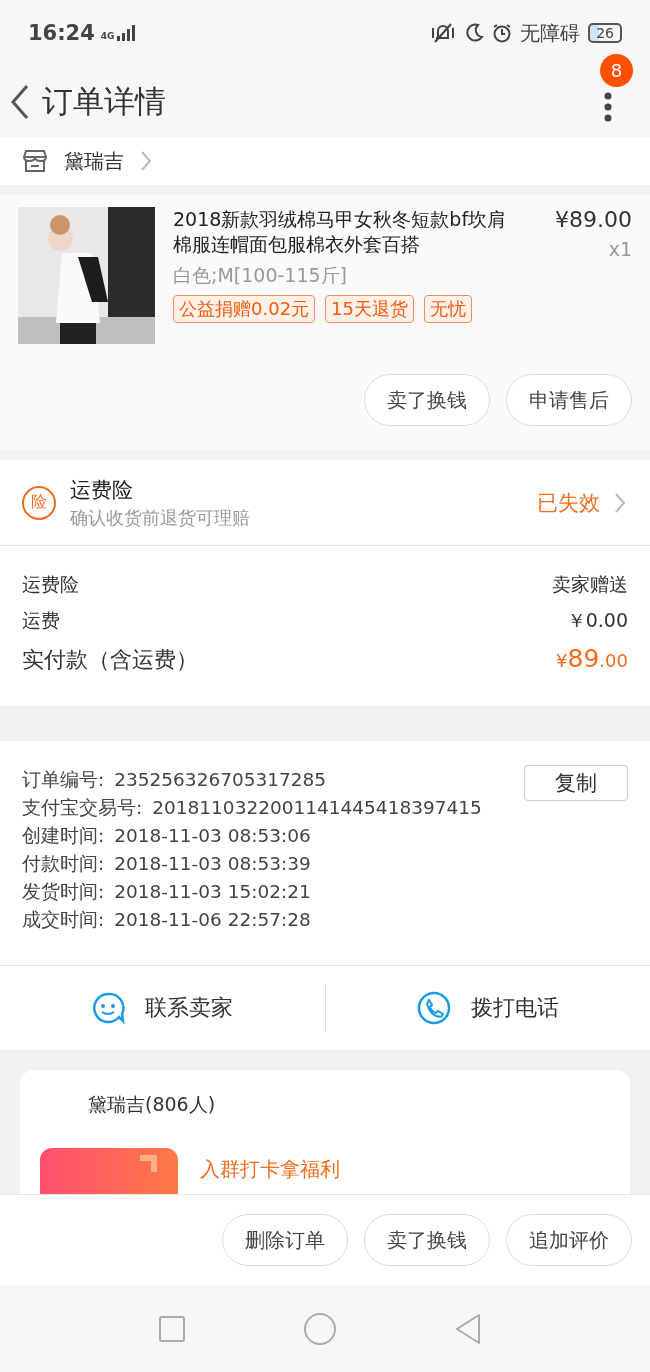  What do you see at coordinates (102, 490) in the screenshot?
I see `insurance-title: 运费险` at bounding box center [102, 490].